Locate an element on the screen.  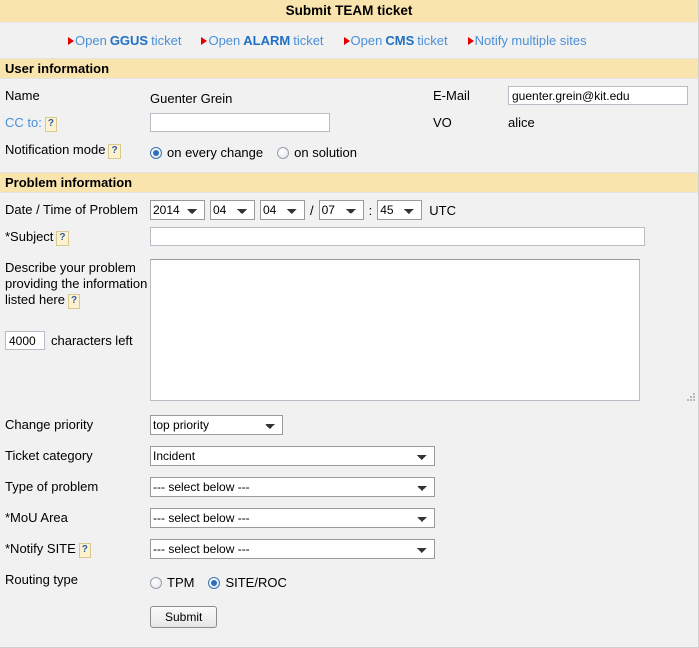
name-label: Name is located at coordinates (22, 95).